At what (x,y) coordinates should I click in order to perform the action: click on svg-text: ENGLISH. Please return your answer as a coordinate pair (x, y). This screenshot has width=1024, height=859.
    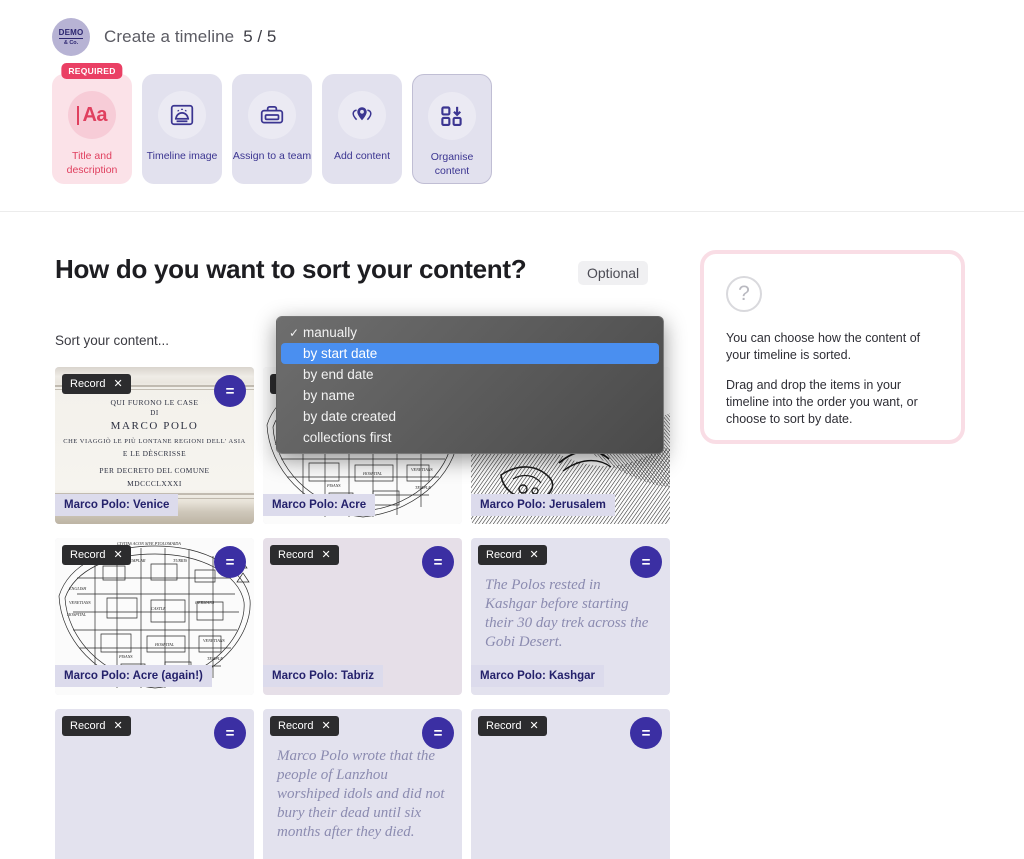
    Looking at the image, I should click on (77, 588).